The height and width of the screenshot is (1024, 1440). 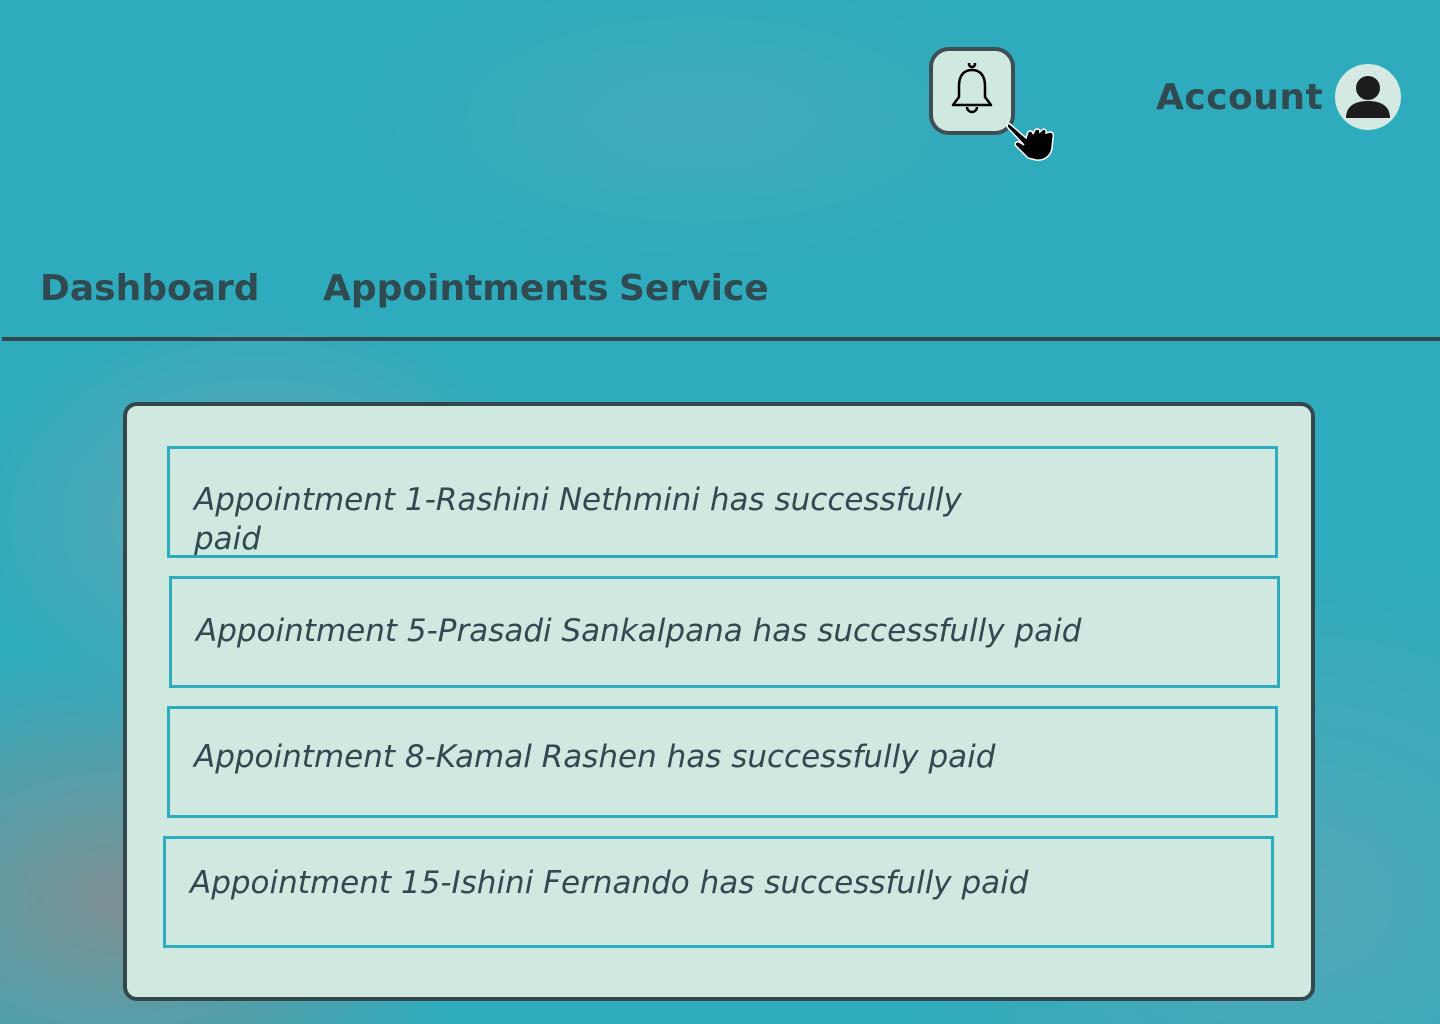 I want to click on bell-icon, so click(x=972, y=88).